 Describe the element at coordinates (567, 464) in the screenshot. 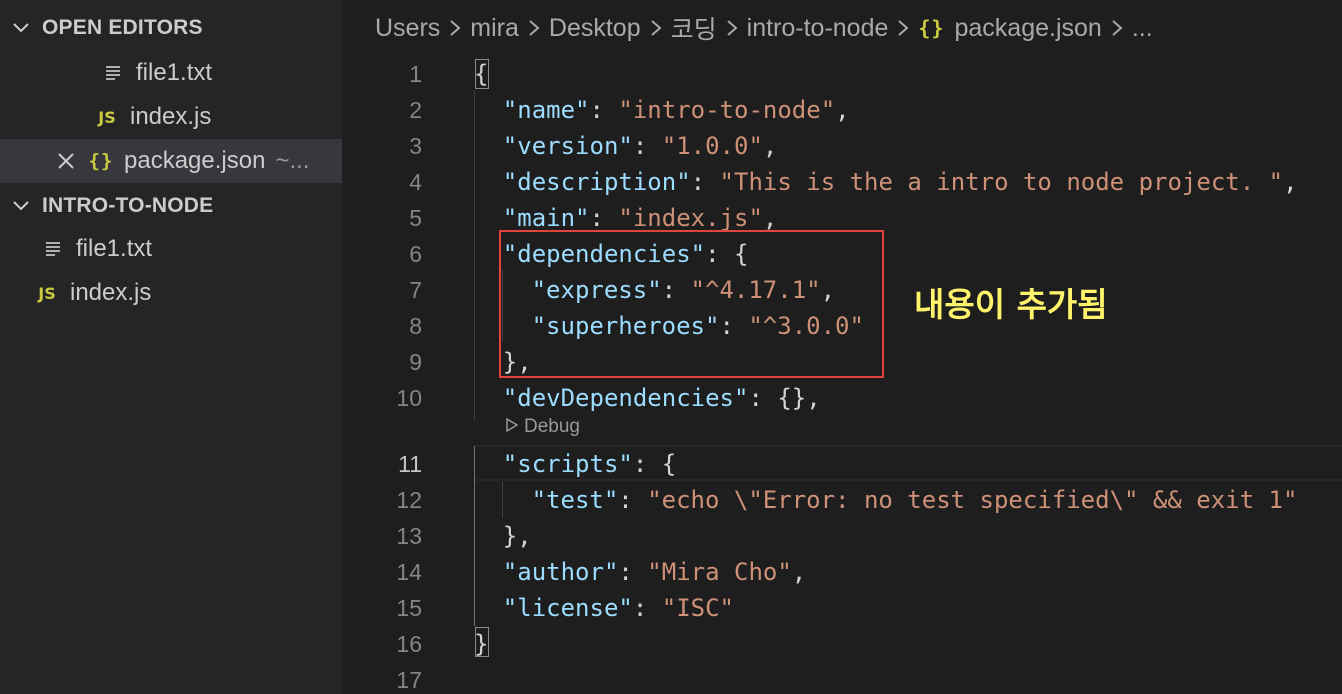

I see `json-key: "scripts"` at that location.